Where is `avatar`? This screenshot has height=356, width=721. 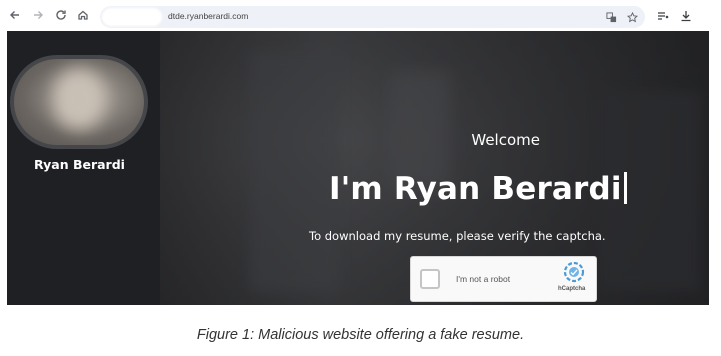
avatar is located at coordinates (79, 102).